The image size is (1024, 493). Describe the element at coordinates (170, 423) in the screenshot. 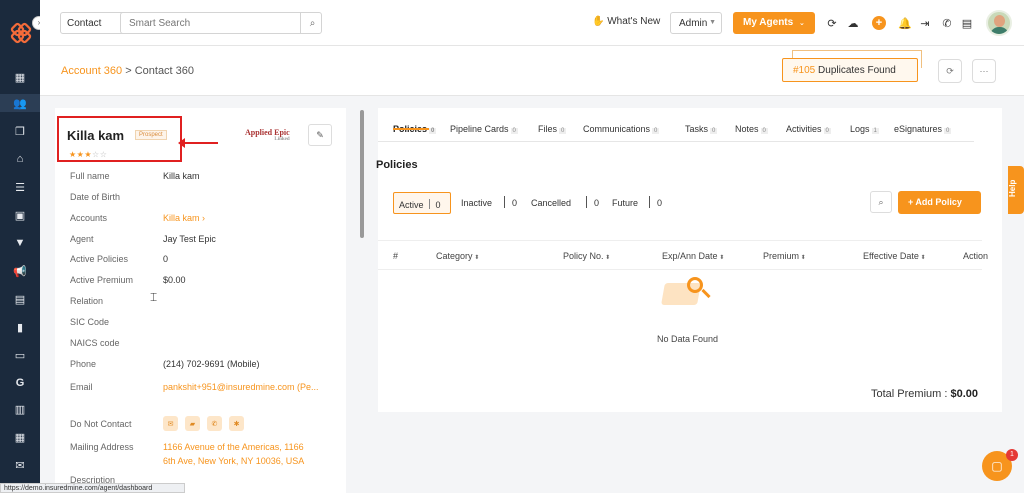

I see `email-icon: ✉` at that location.